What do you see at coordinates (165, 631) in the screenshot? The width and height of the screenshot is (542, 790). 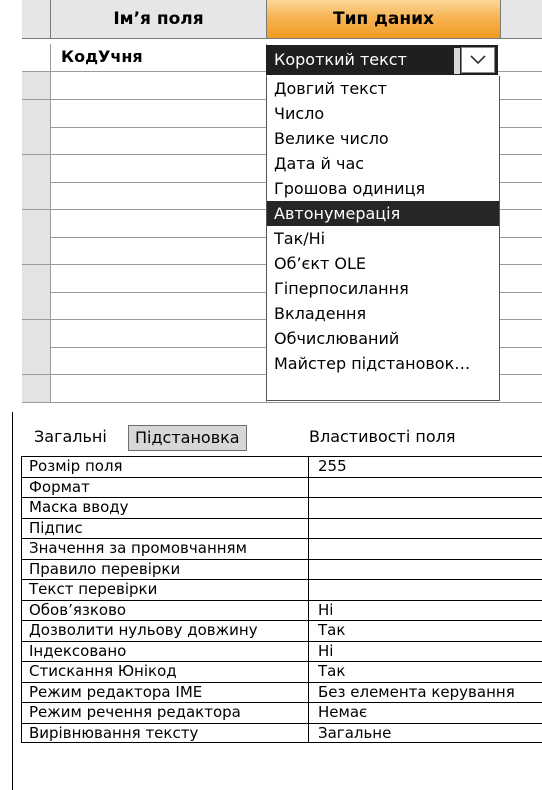 I see `property-name: Дозволити нульову довжину` at bounding box center [165, 631].